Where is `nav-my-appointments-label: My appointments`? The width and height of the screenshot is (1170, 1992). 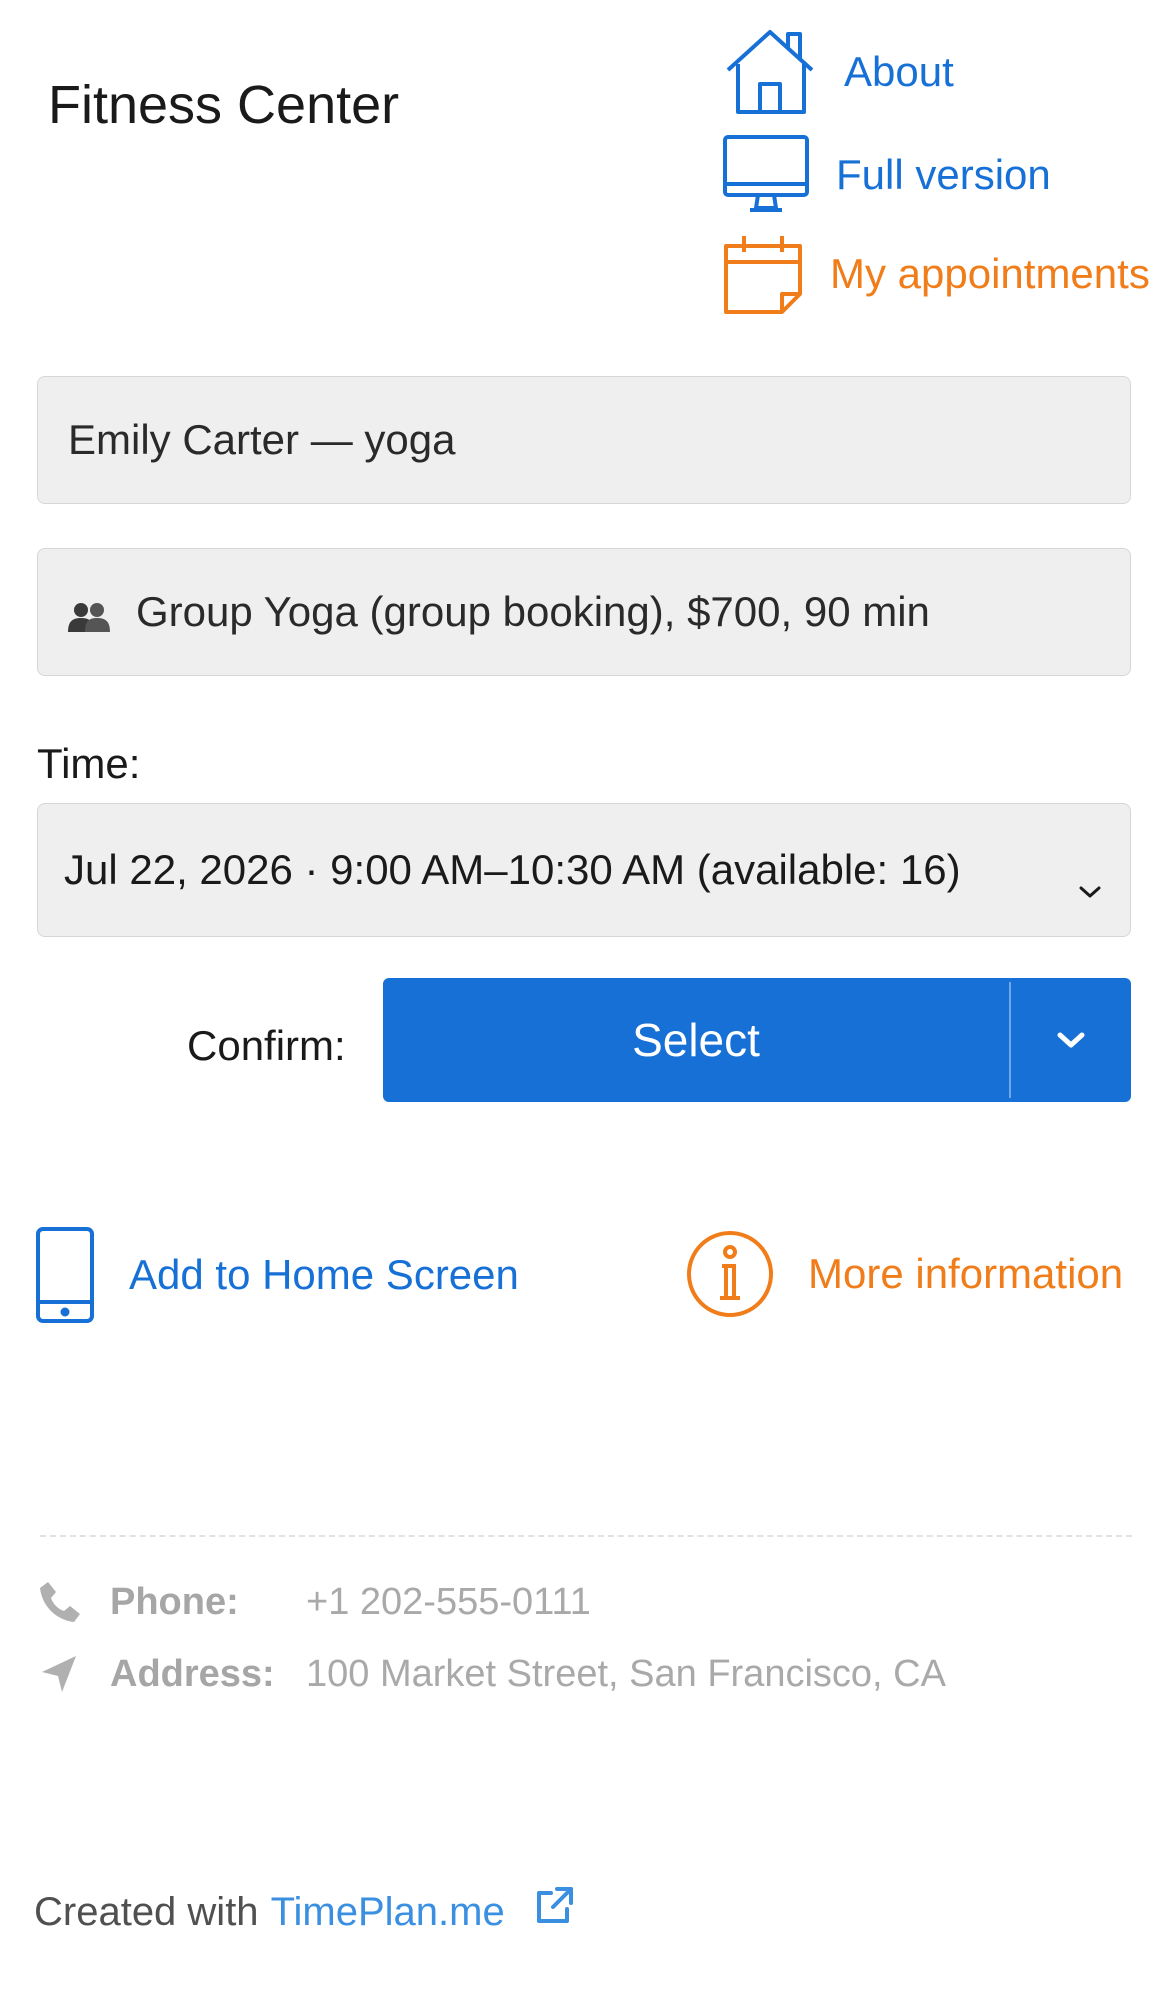 nav-my-appointments-label: My appointments is located at coordinates (990, 273).